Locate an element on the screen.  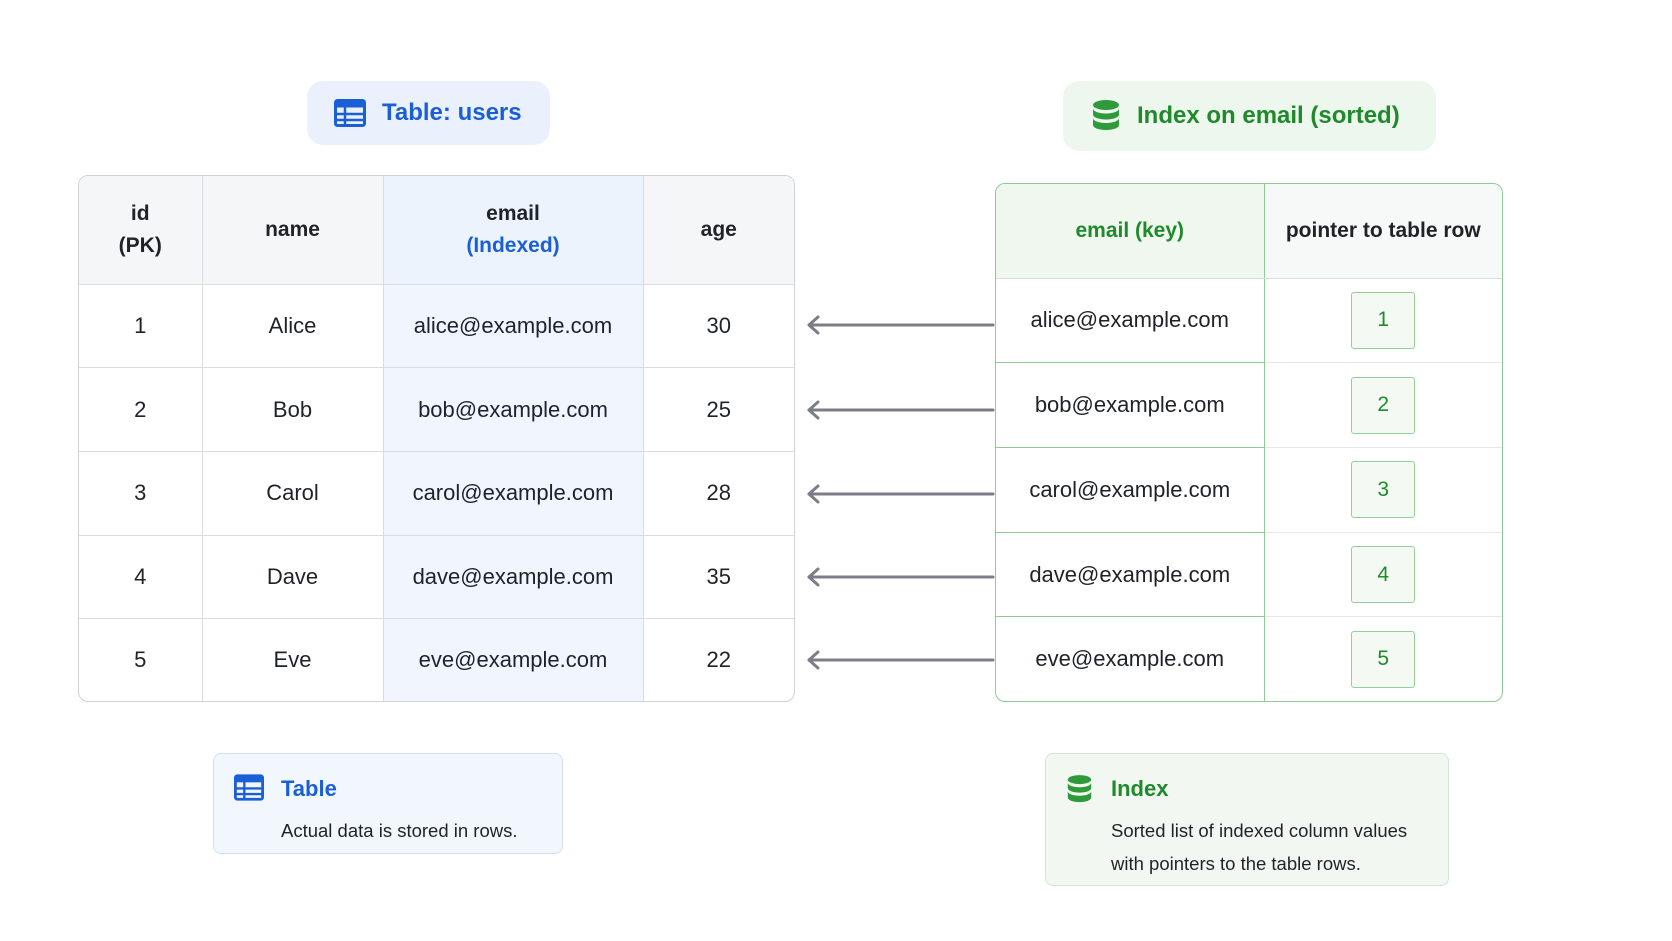
index-table-header-row: email (key) pointer to table row is located at coordinates (1249, 231).